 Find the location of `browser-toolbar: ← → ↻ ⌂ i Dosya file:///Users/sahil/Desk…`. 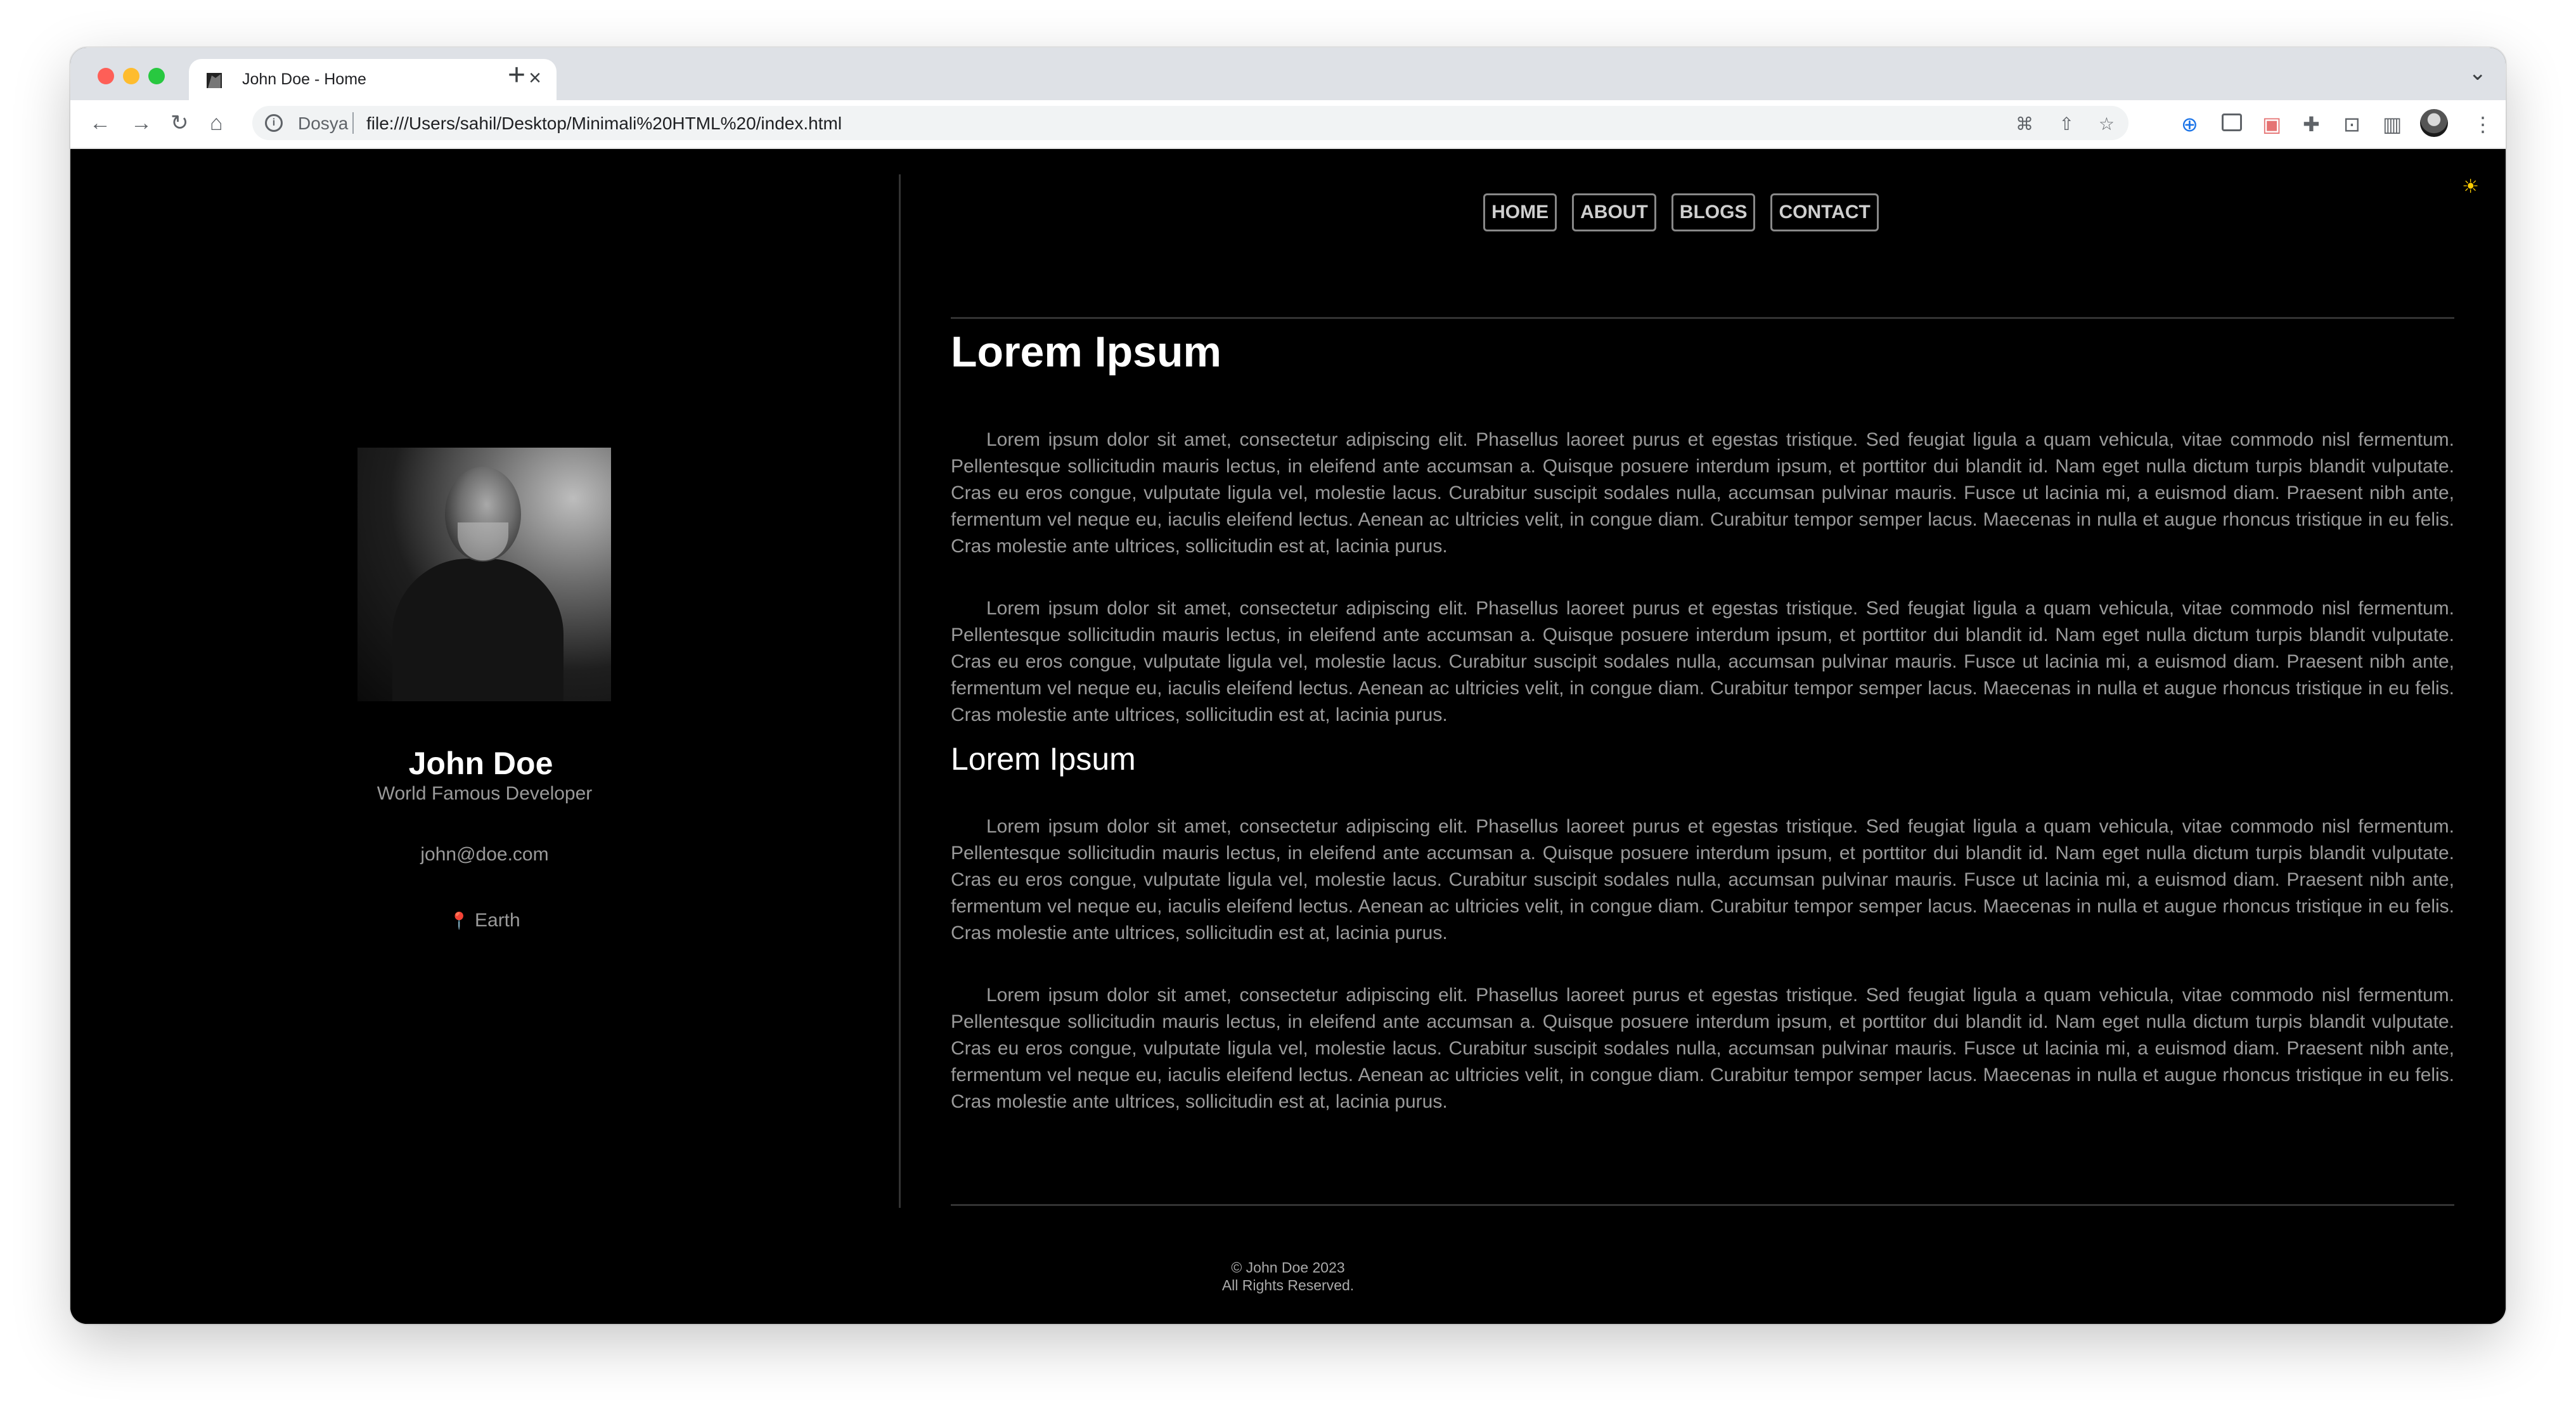

browser-toolbar: ← → ↻ ⌂ i Dosya file:///Users/sahil/Desk… is located at coordinates (1288, 125).